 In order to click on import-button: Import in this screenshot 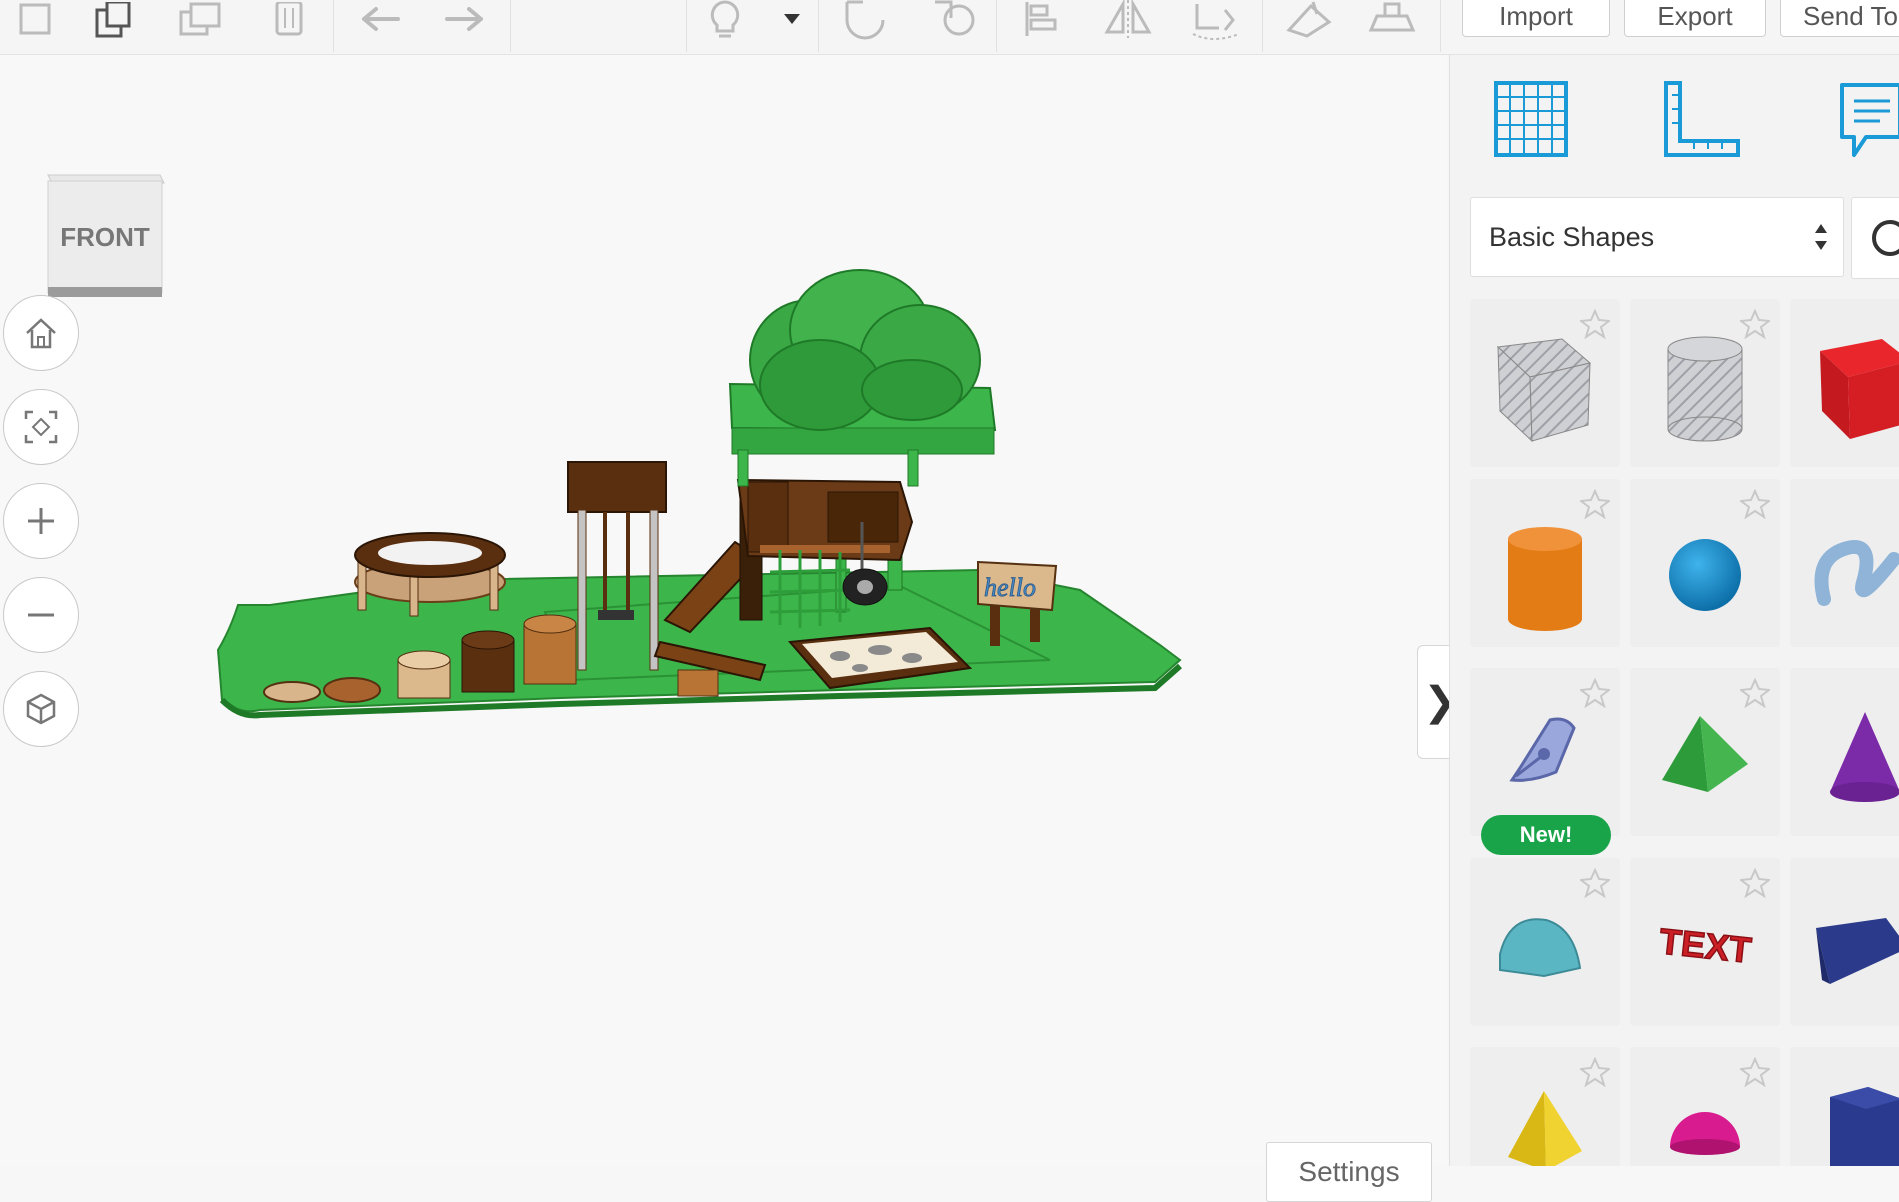, I will do `click(1536, 18)`.